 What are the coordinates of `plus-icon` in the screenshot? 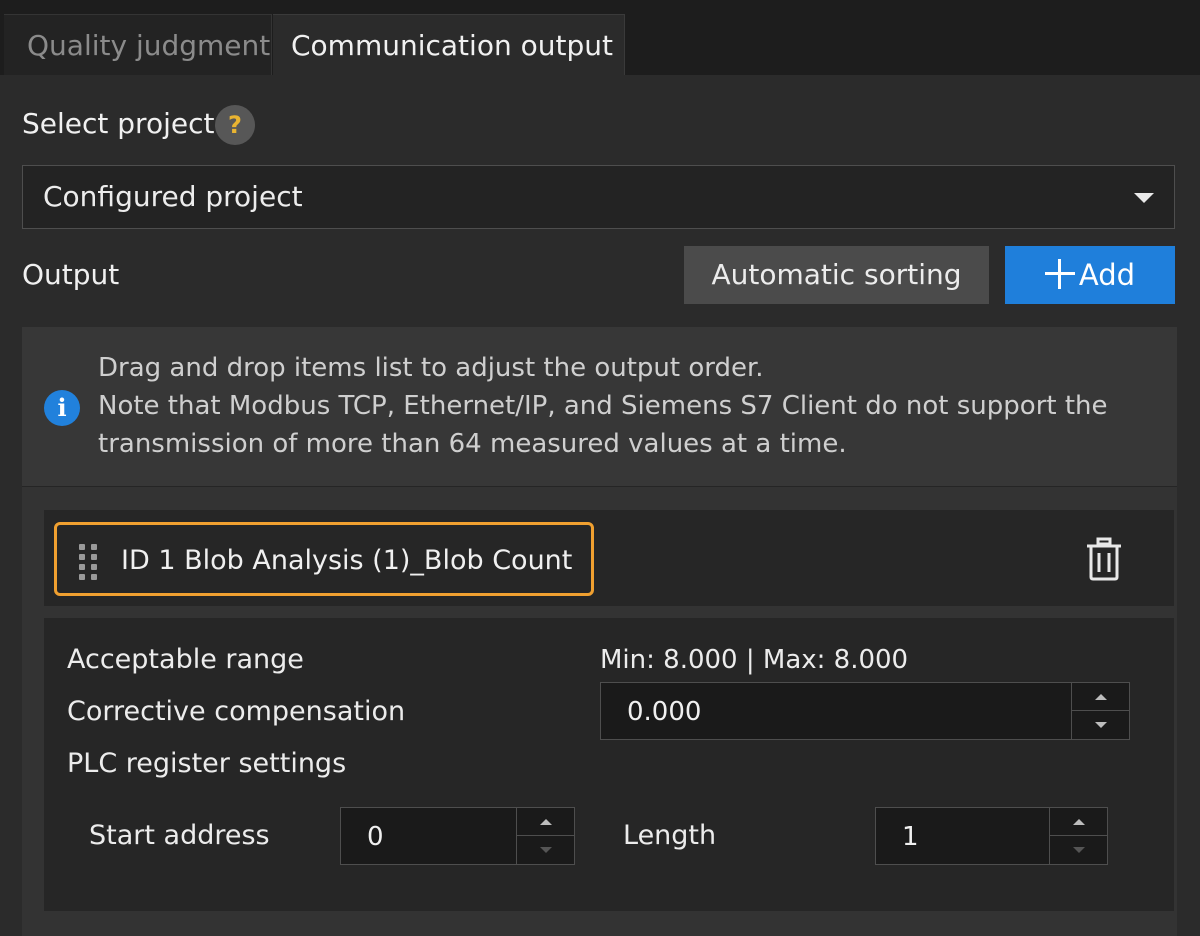 It's located at (1059, 274).